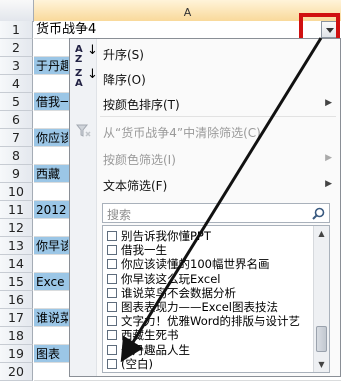  I want to click on cell-a: 2012, so click(51, 210).